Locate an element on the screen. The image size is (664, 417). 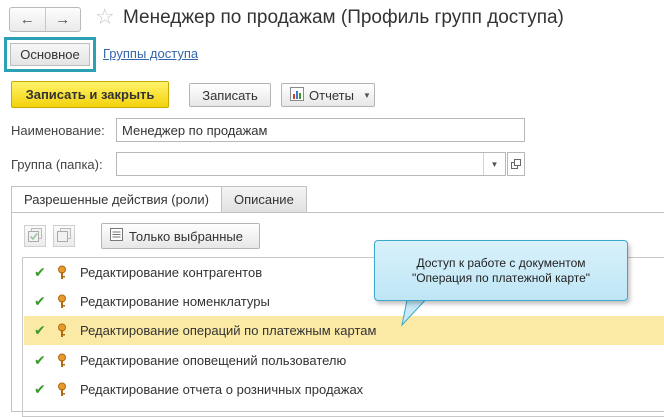
group-dropdown-button: ▼ is located at coordinates (494, 164).